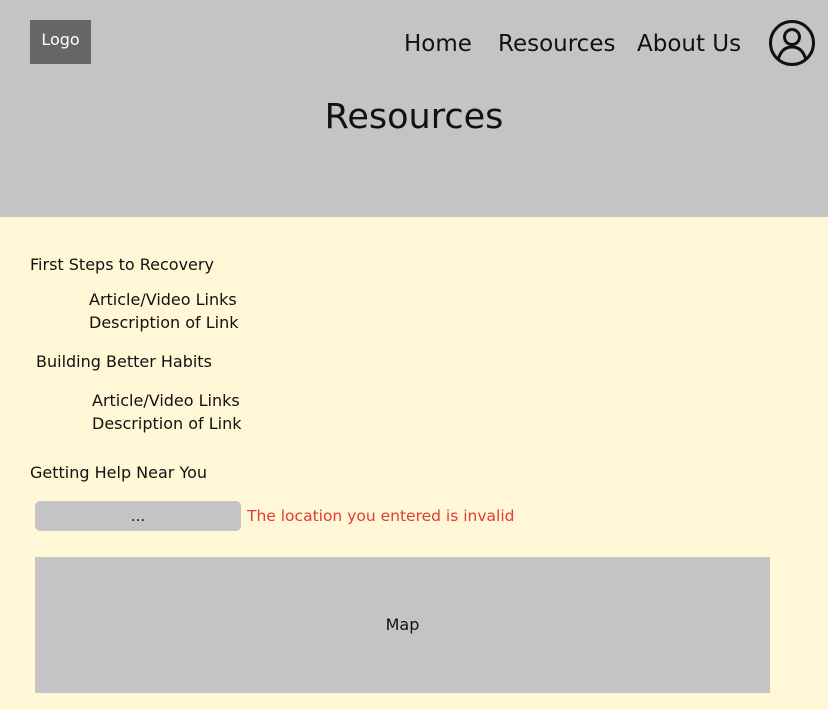  What do you see at coordinates (119, 472) in the screenshot?
I see `section-heading-help-near-you: Getting Help Near You` at bounding box center [119, 472].